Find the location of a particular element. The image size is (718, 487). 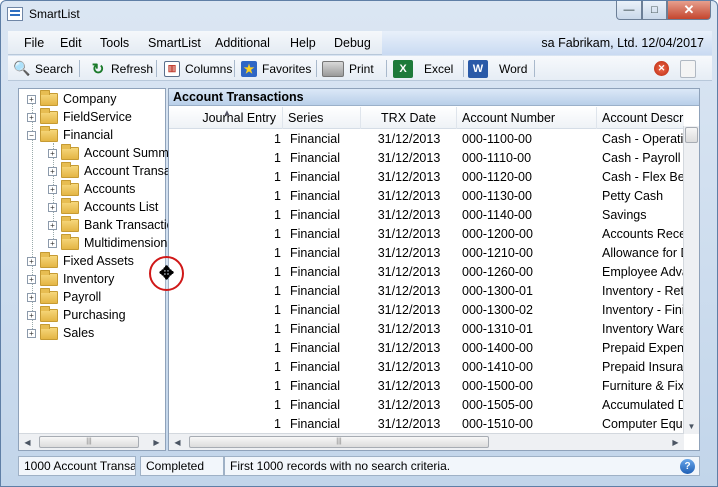

excel-button: X Excel is located at coordinates (423, 68).